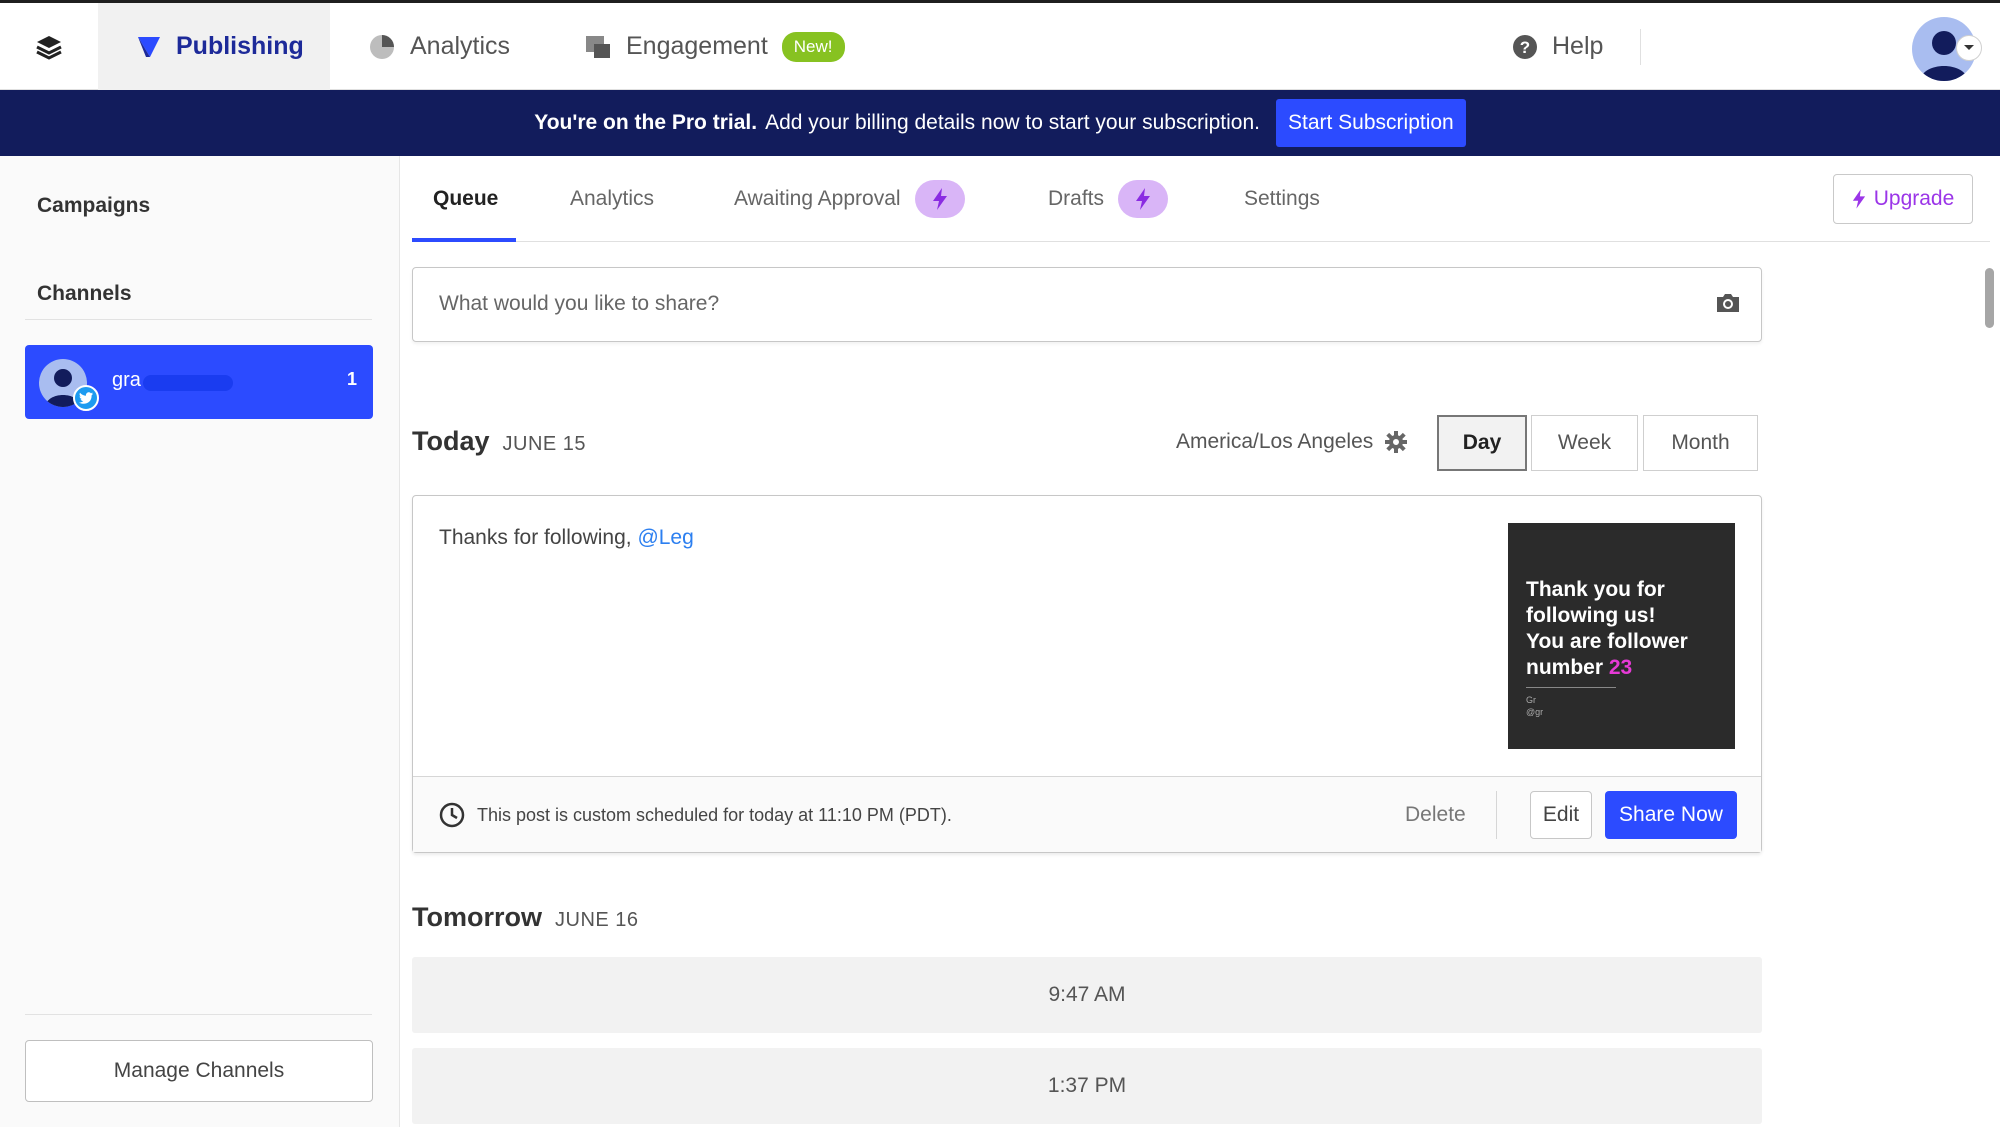 Image resolution: width=2000 pixels, height=1127 pixels. Describe the element at coordinates (598, 47) in the screenshot. I see `engagement-icon` at that location.